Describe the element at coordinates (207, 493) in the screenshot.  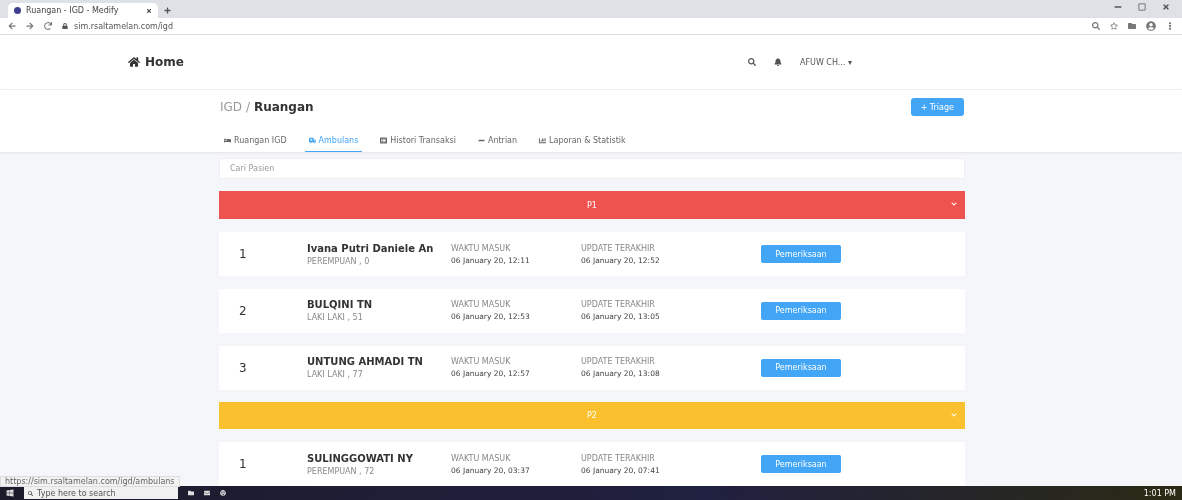
I see `mail-icon` at that location.